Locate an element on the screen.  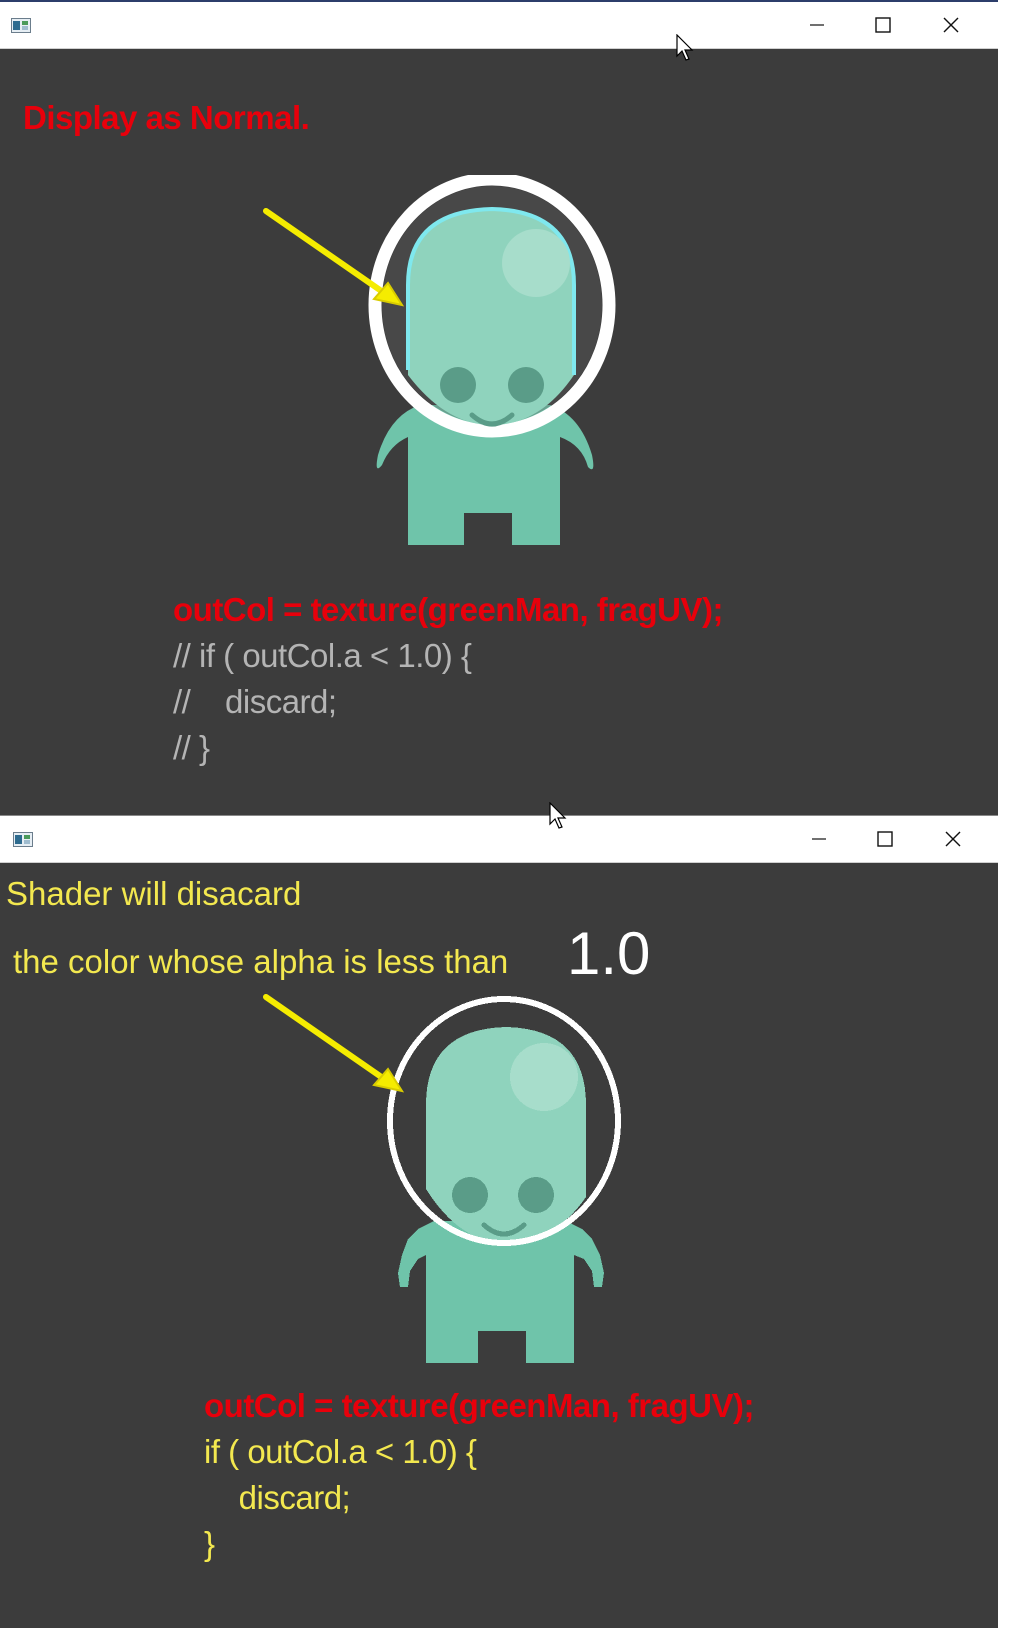
desktop-background-strip is located at coordinates (1012, 814).